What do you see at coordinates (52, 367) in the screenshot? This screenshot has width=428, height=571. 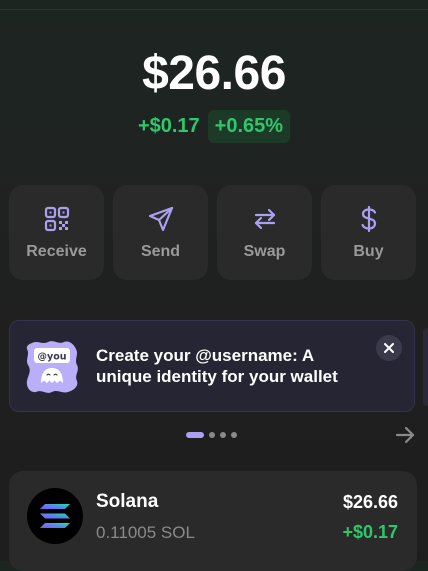 I see `username-ghost-icon: @you` at bounding box center [52, 367].